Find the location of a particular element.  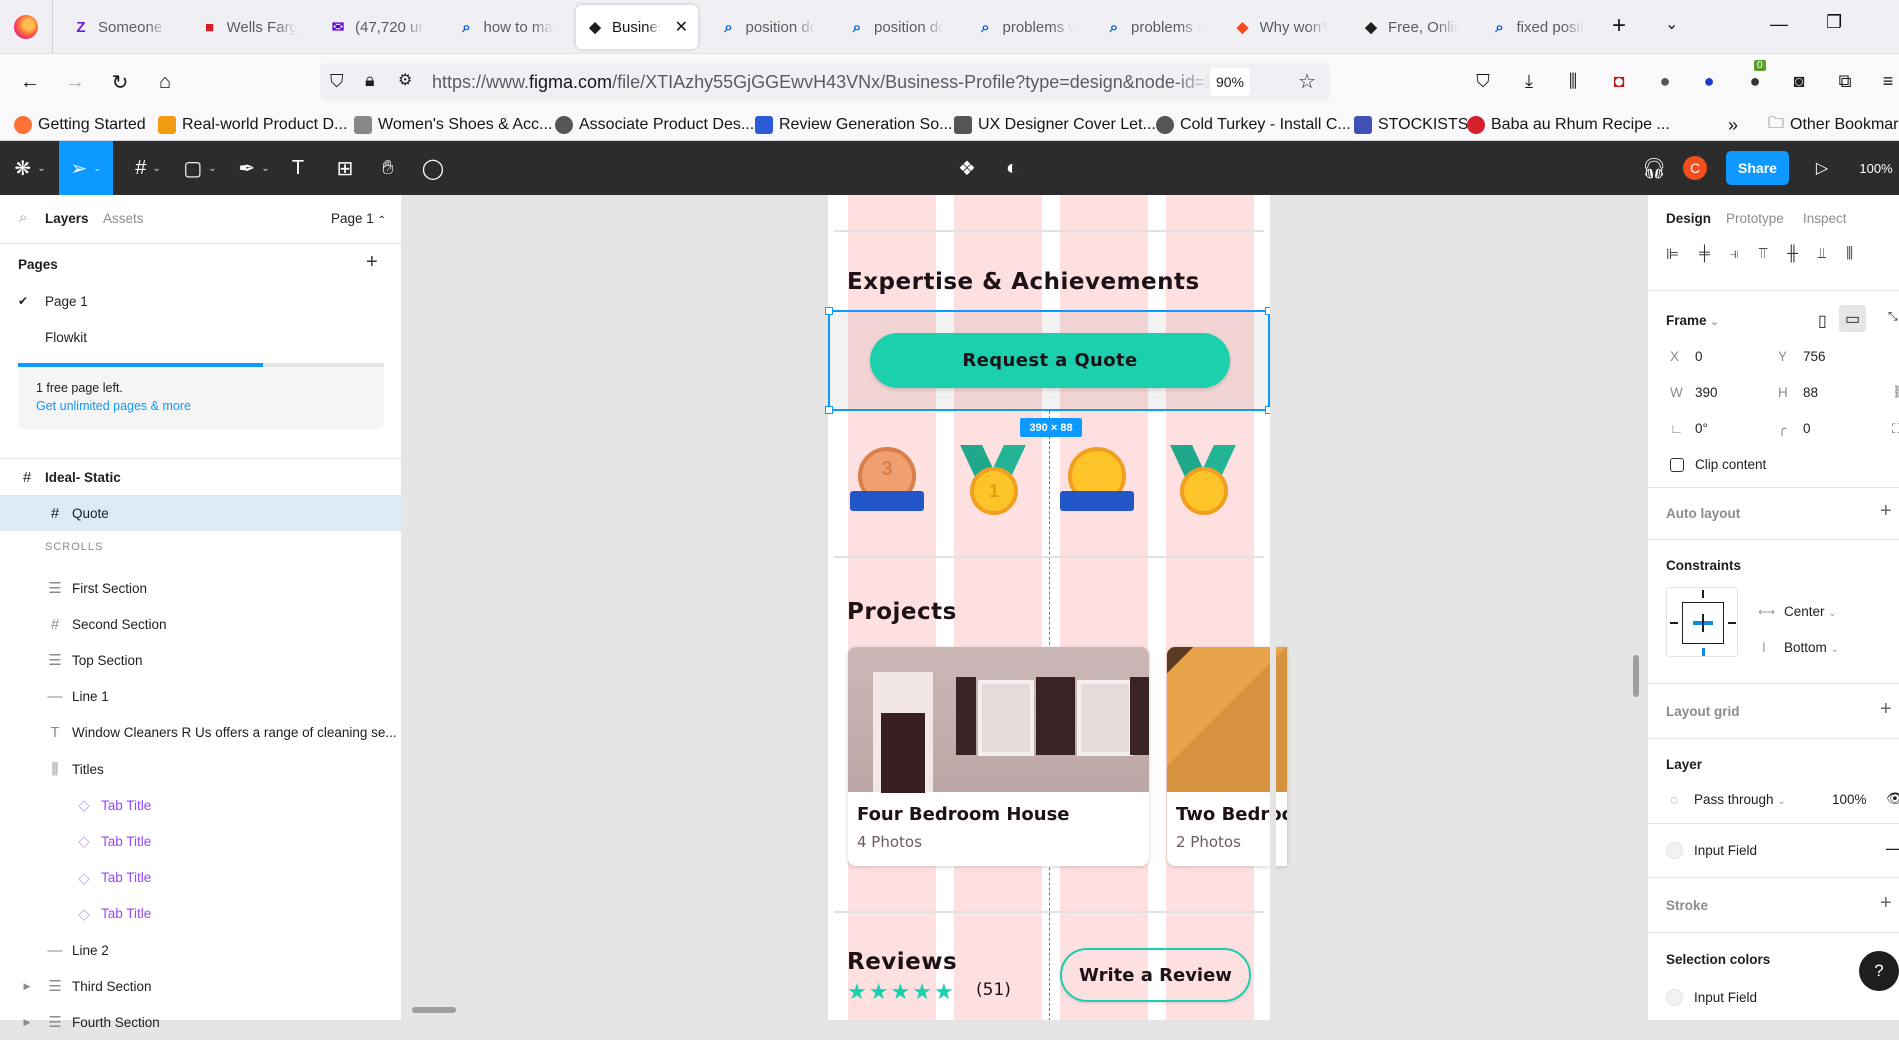

comment-tool-button: ◯ is located at coordinates (433, 168).